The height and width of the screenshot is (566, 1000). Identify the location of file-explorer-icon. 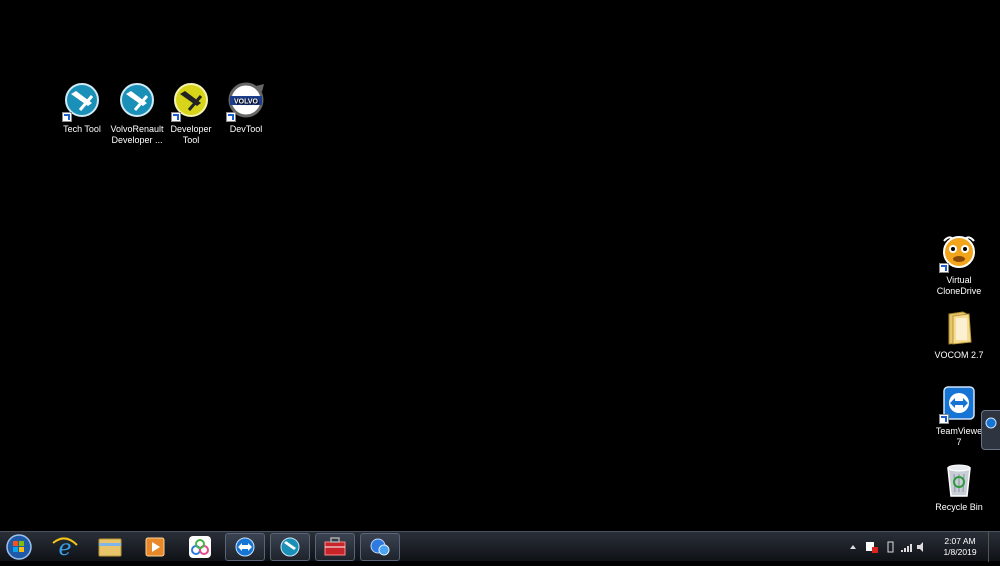
(110, 547).